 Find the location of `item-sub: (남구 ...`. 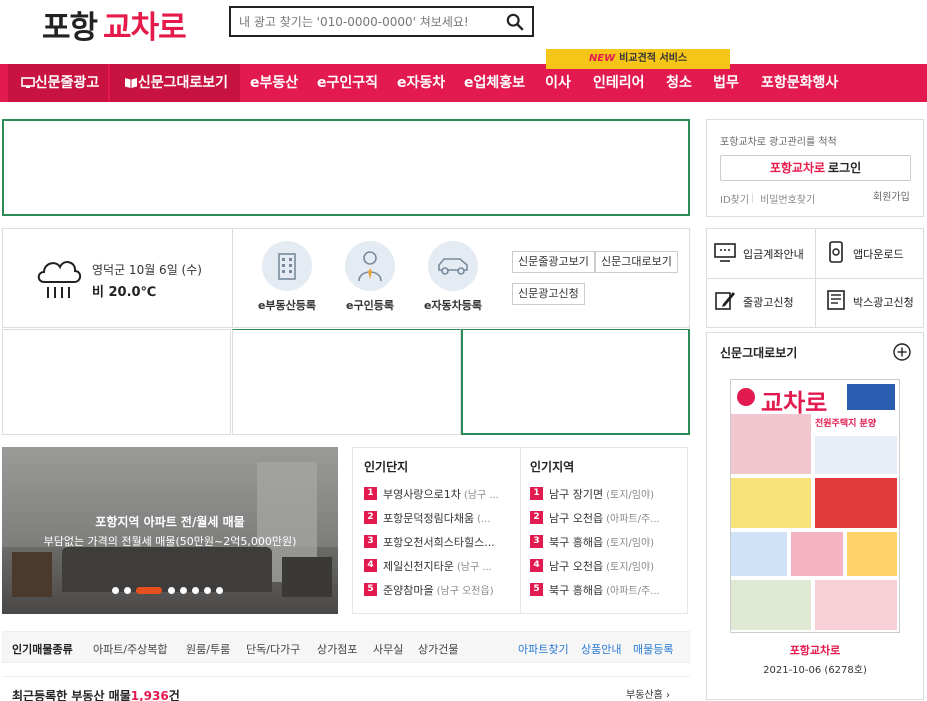

item-sub: (남구 ... is located at coordinates (474, 567).